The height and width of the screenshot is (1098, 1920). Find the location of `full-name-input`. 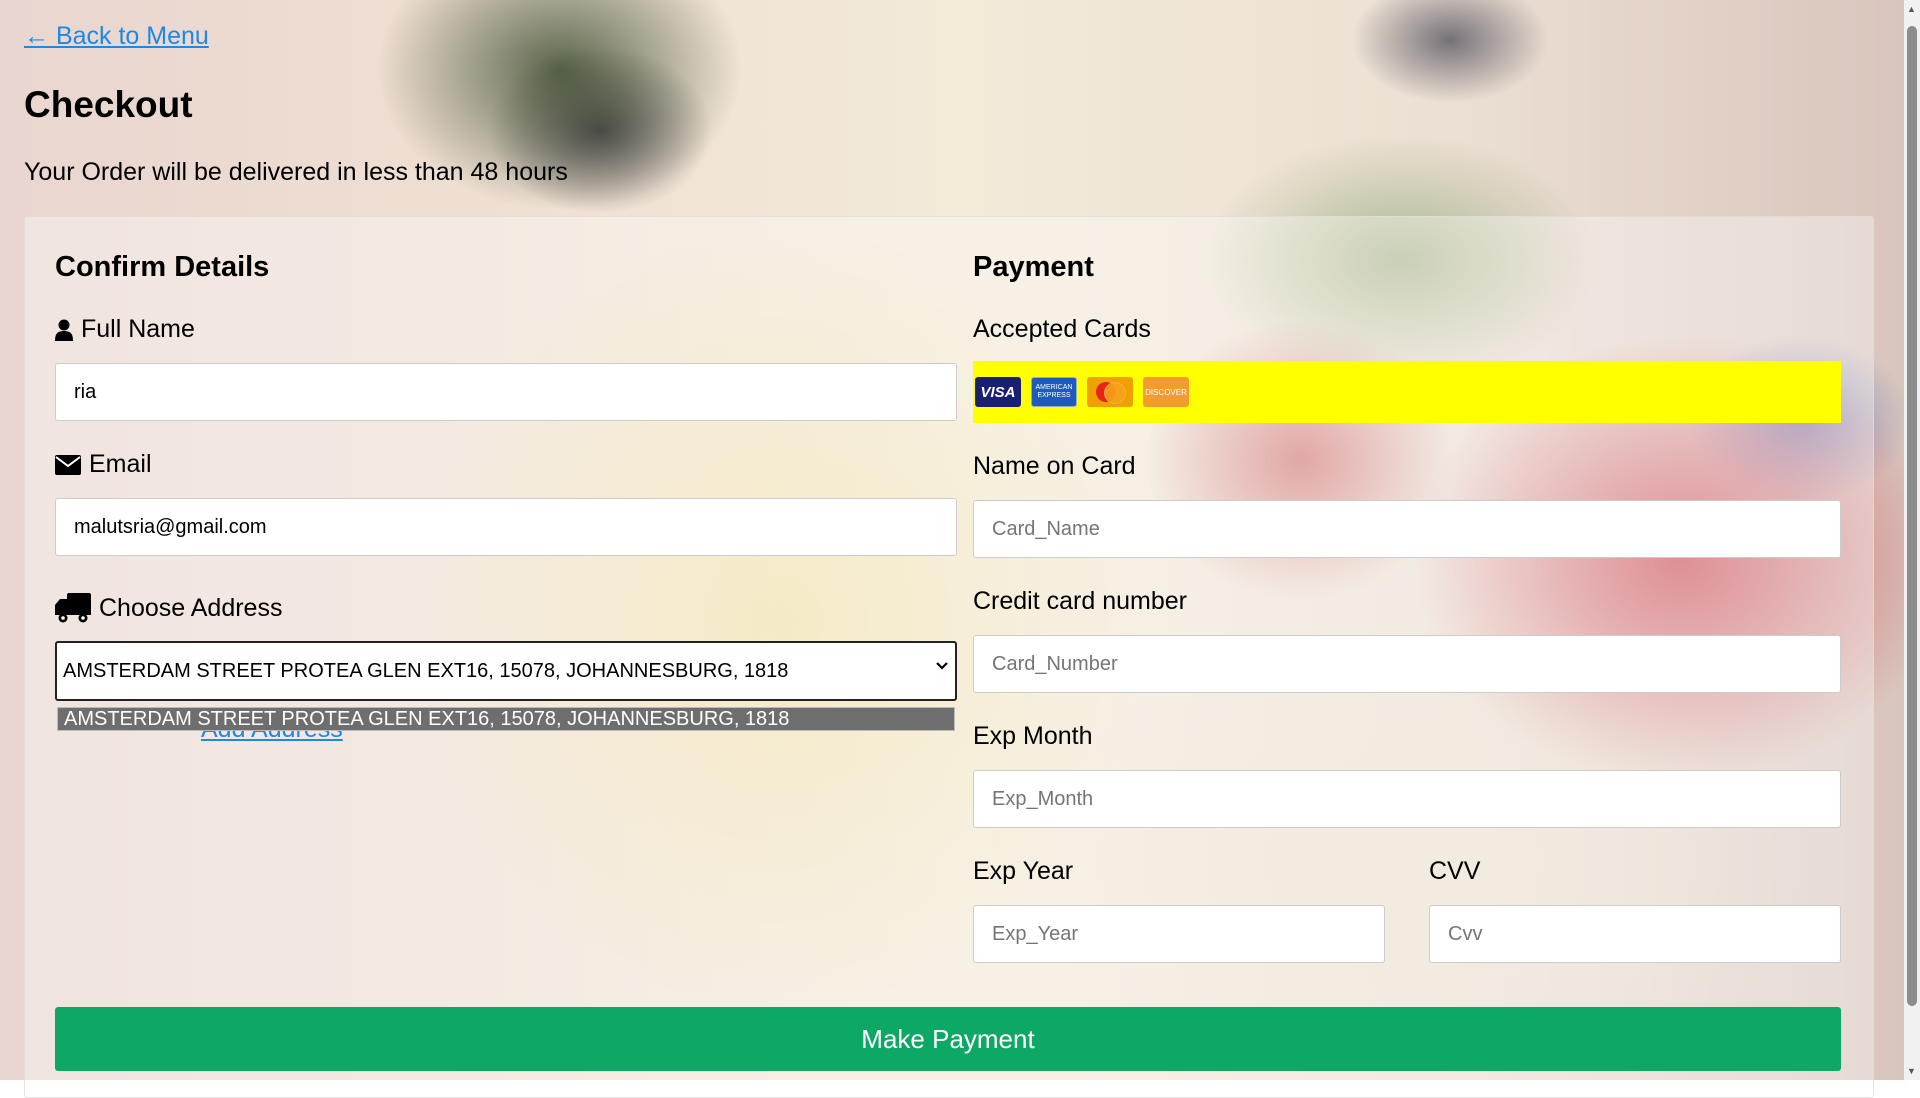

full-name-input is located at coordinates (506, 392).